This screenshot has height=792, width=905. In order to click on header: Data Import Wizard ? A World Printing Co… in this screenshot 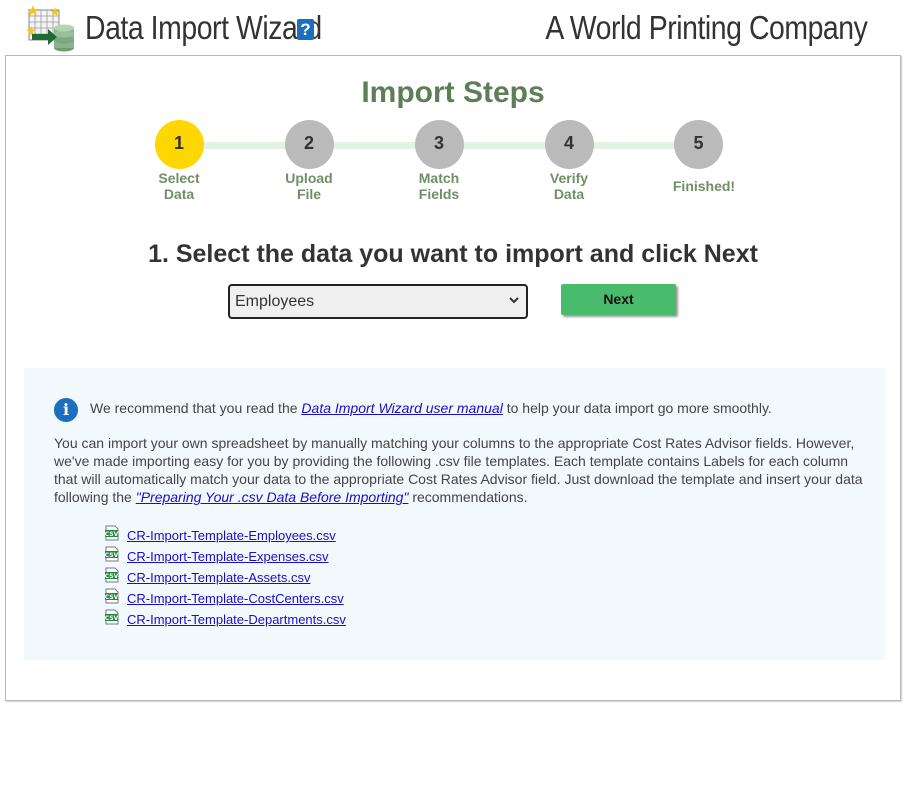, I will do `click(452, 28)`.